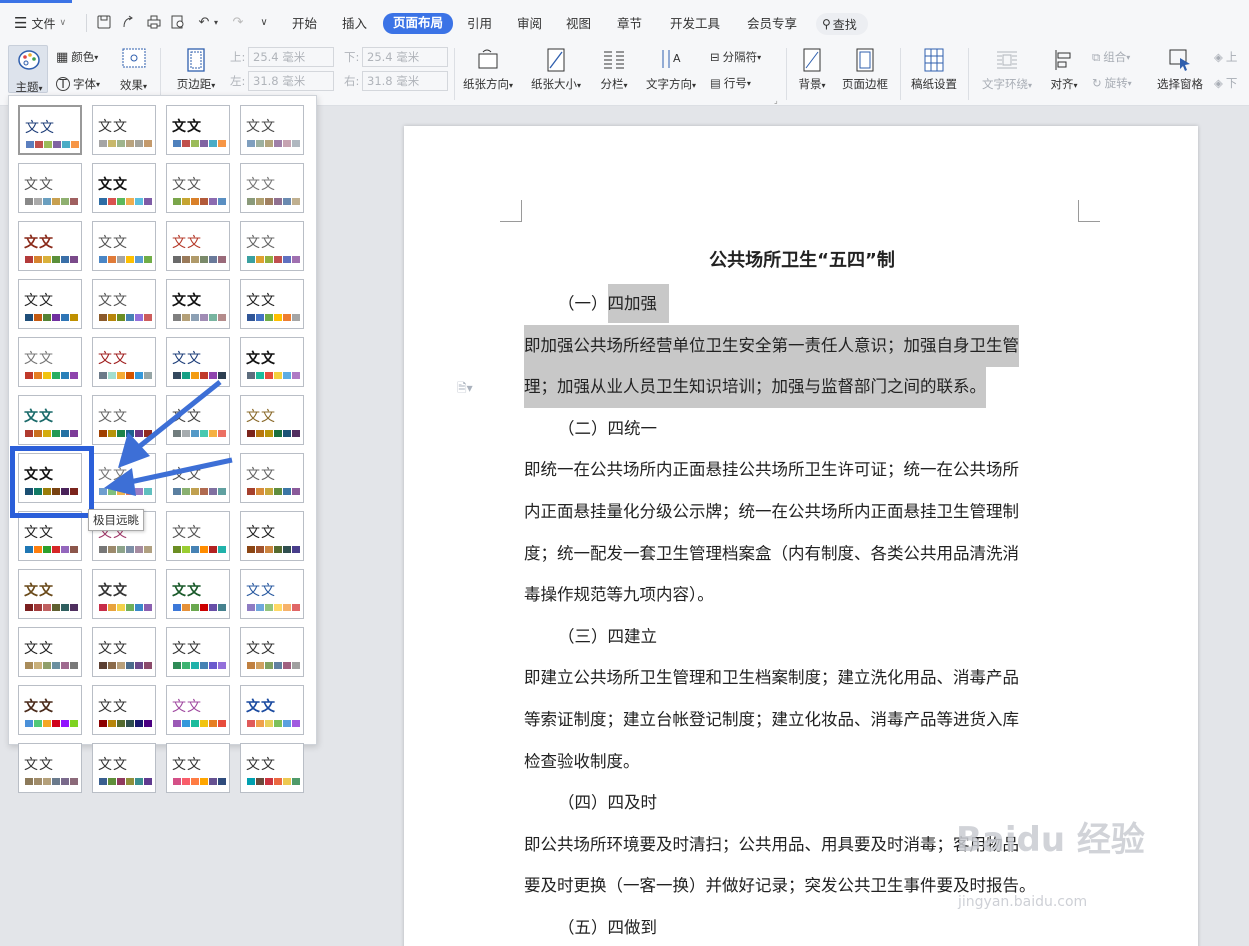  What do you see at coordinates (865, 70) in the screenshot?
I see `page-border-button: 页面边框` at bounding box center [865, 70].